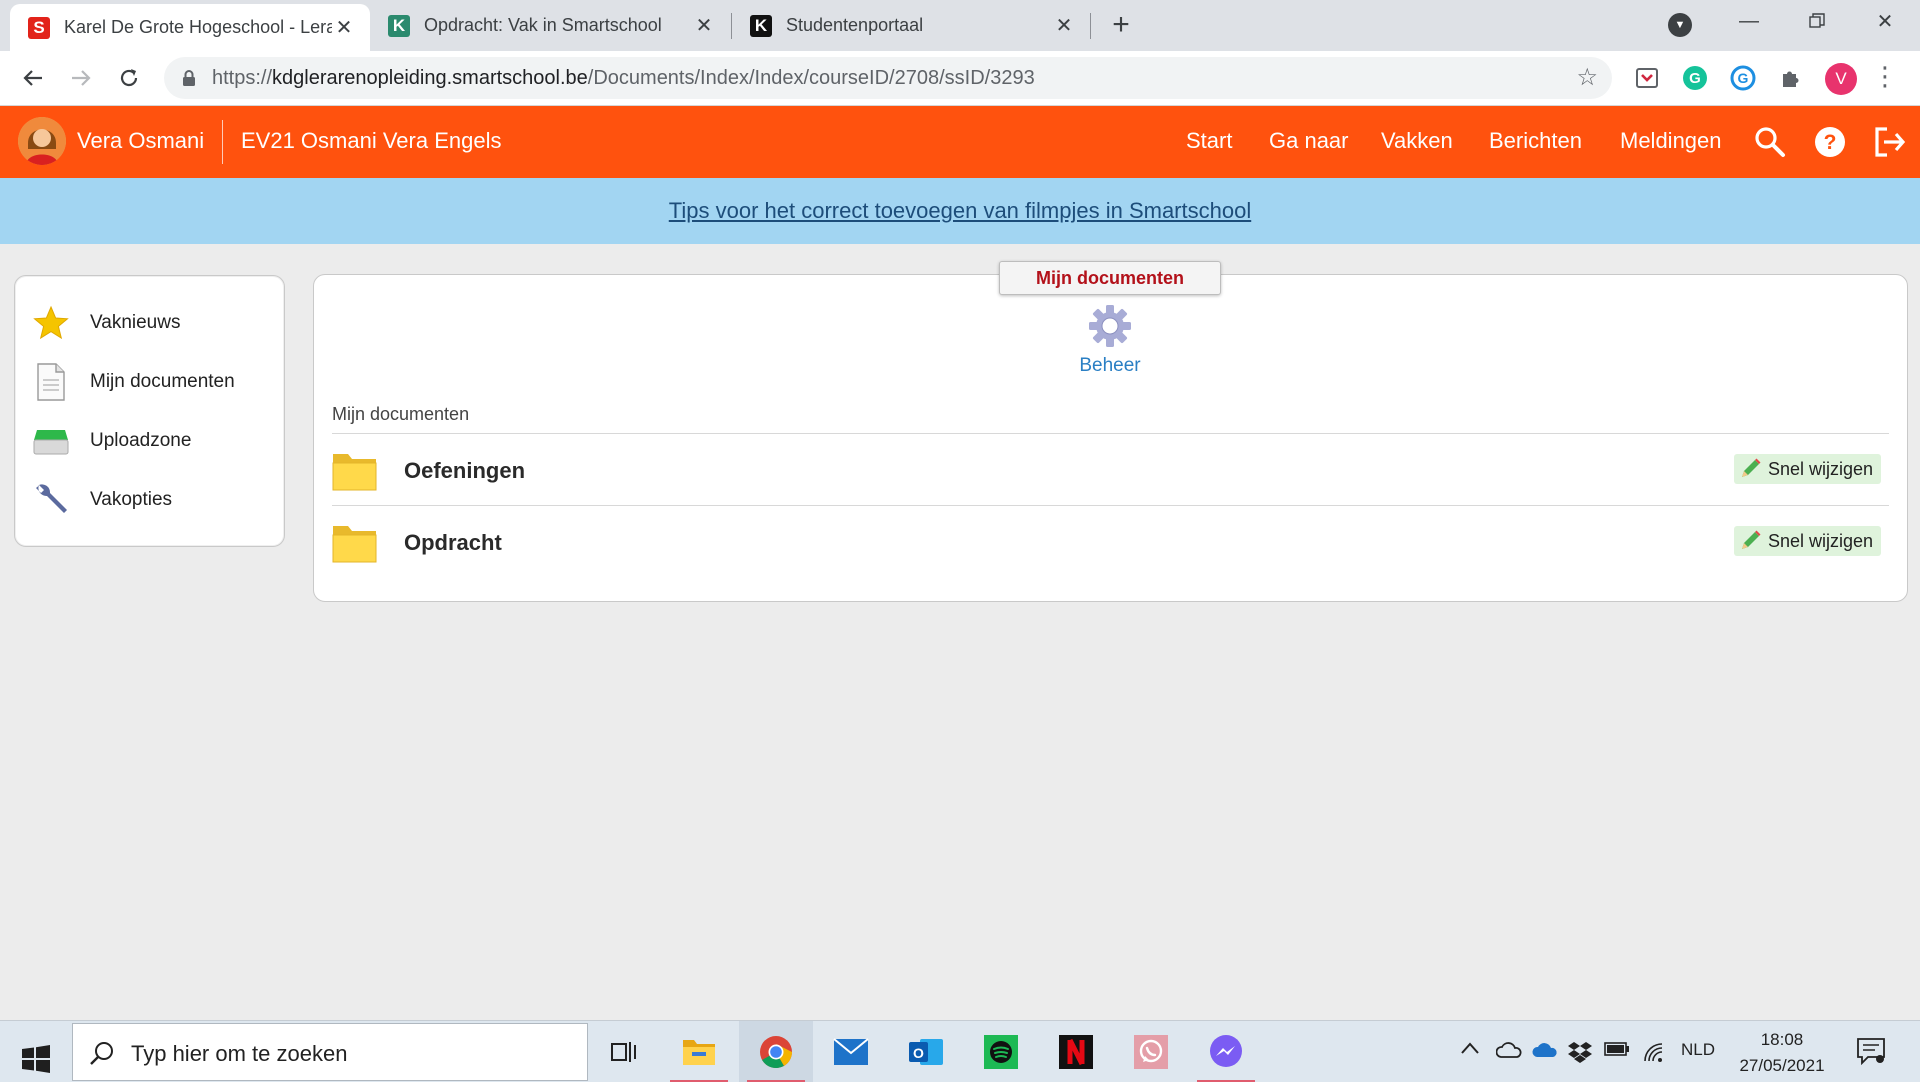 Image resolution: width=1920 pixels, height=1082 pixels. What do you see at coordinates (1695, 78) in the screenshot?
I see `grammarly-extension-icon: G` at bounding box center [1695, 78].